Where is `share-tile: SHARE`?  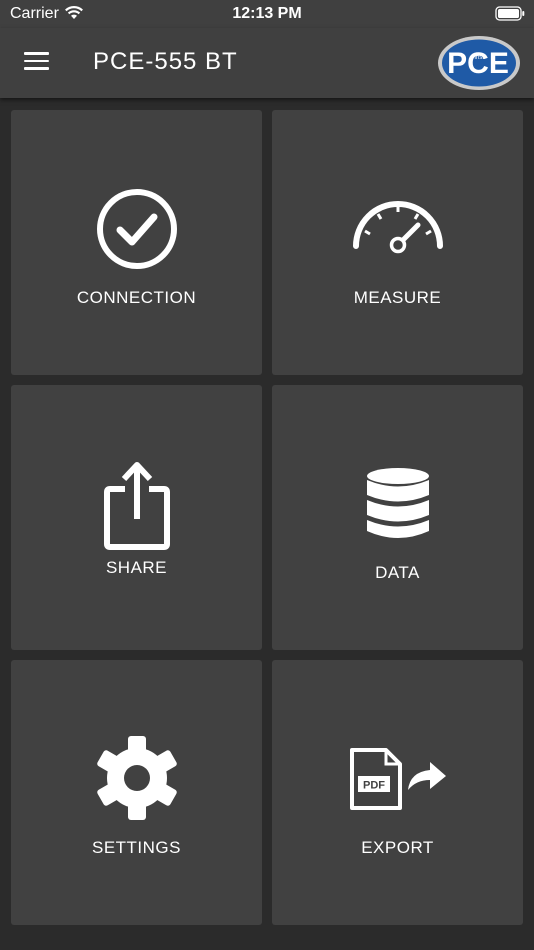
share-tile: SHARE is located at coordinates (136, 517).